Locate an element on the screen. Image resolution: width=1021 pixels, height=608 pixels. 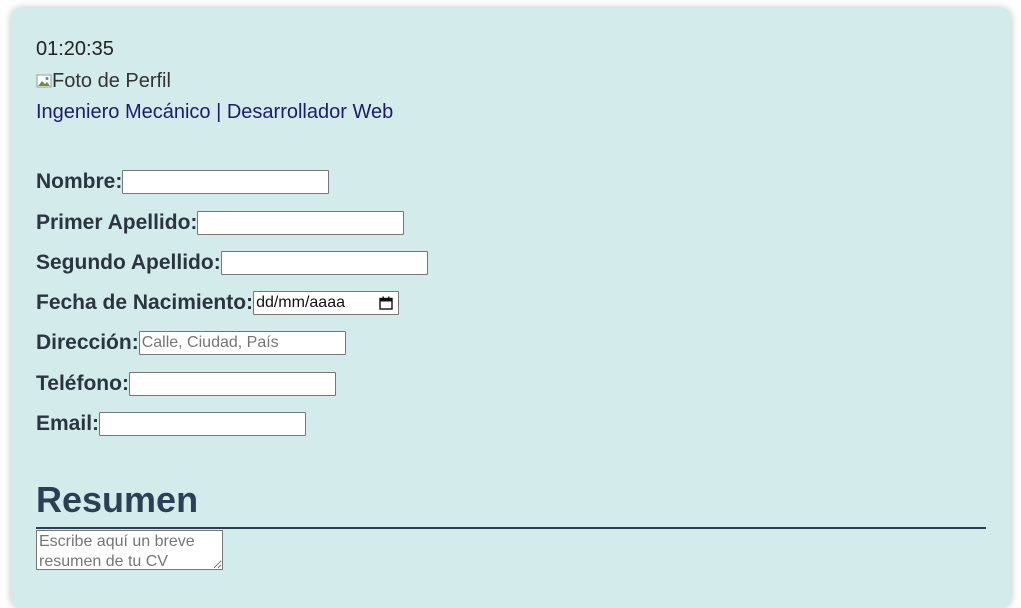
primer-apellido-row: Primer Apellido: is located at coordinates (220, 223).